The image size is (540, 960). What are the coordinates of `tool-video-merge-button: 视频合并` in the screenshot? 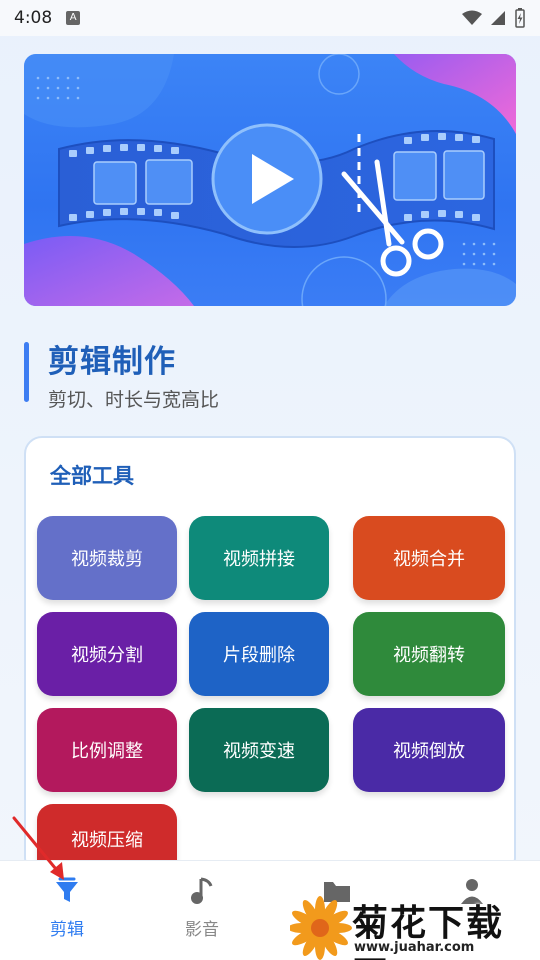 It's located at (429, 558).